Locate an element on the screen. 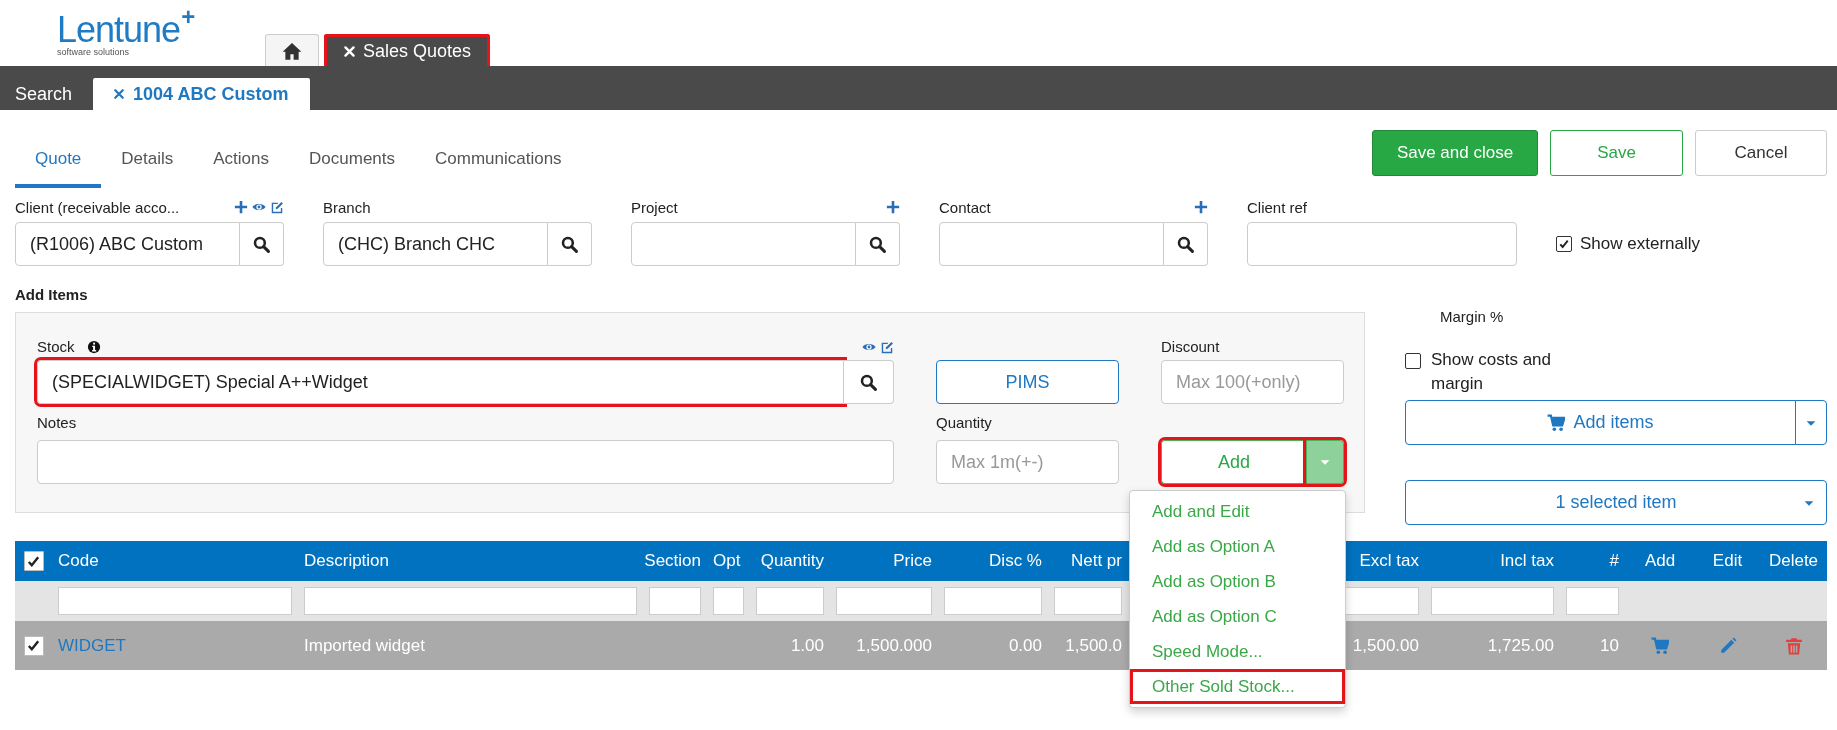  menu-item: Add and Edit is located at coordinates (1237, 511).